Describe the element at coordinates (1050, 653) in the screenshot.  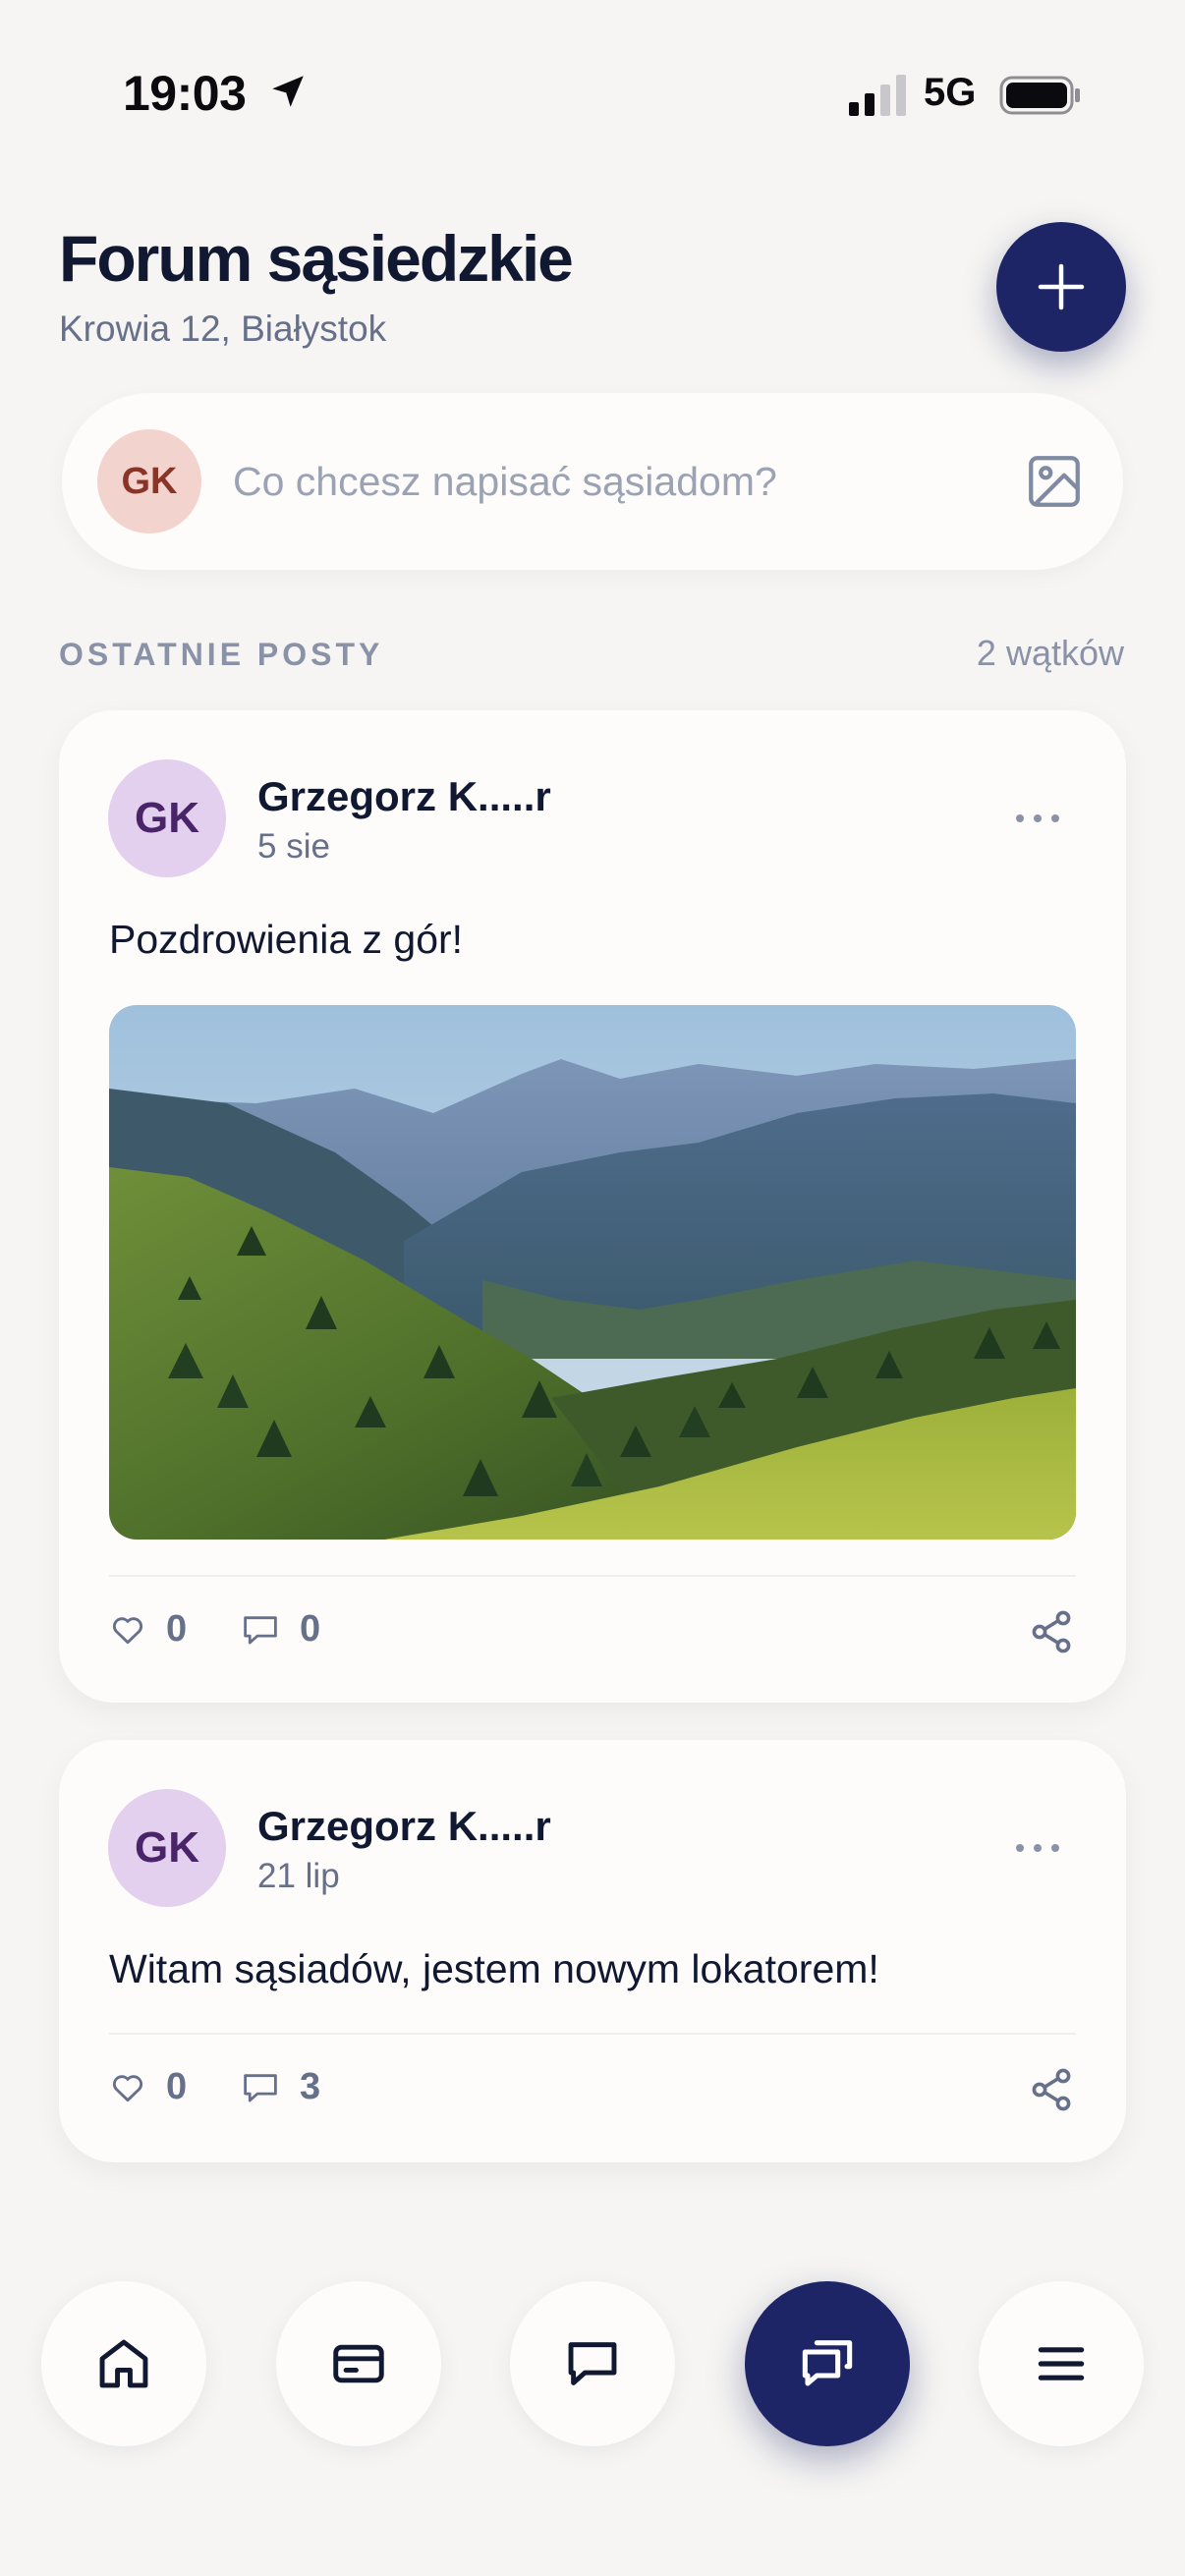
I see `thread-count: 2 wątków` at that location.